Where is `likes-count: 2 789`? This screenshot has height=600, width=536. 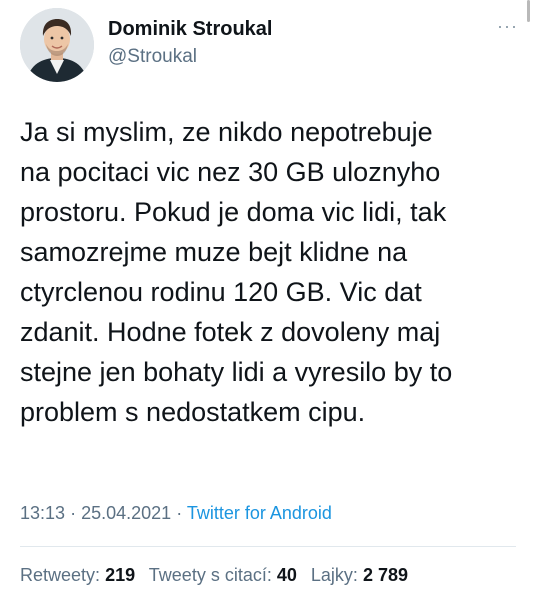 likes-count: 2 789 is located at coordinates (385, 575).